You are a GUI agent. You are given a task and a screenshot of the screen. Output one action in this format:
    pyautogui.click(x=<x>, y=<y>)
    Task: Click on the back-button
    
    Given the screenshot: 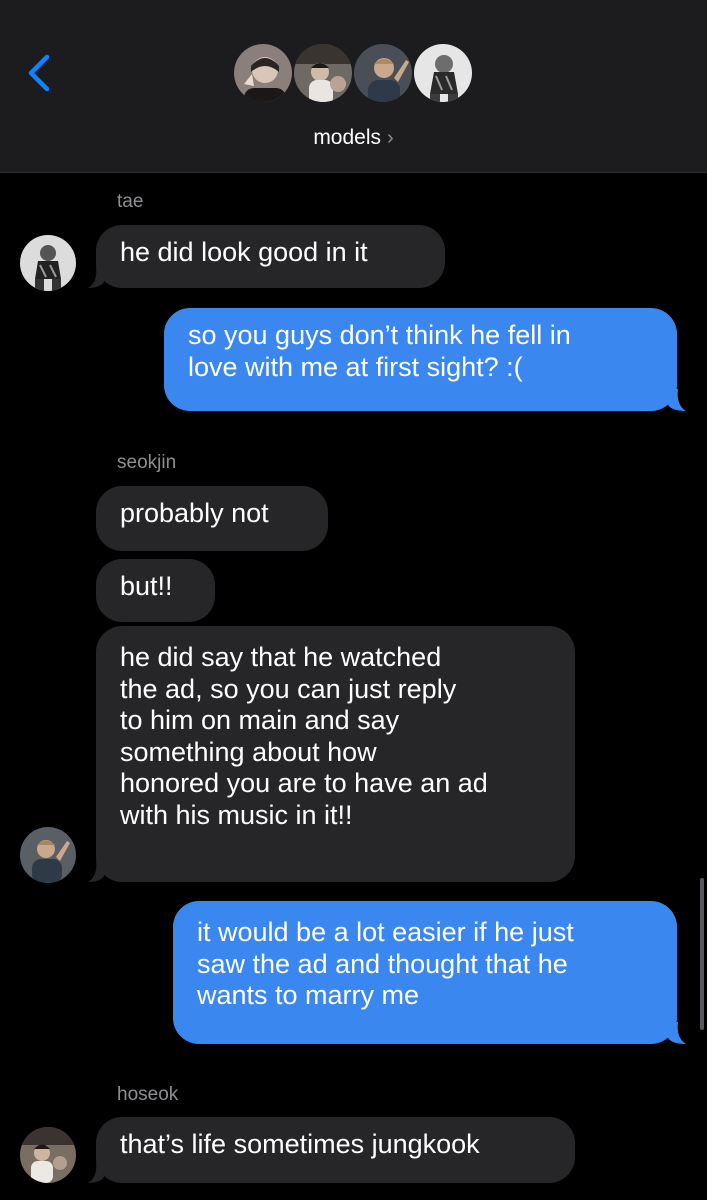 What is the action you would take?
    pyautogui.click(x=39, y=73)
    